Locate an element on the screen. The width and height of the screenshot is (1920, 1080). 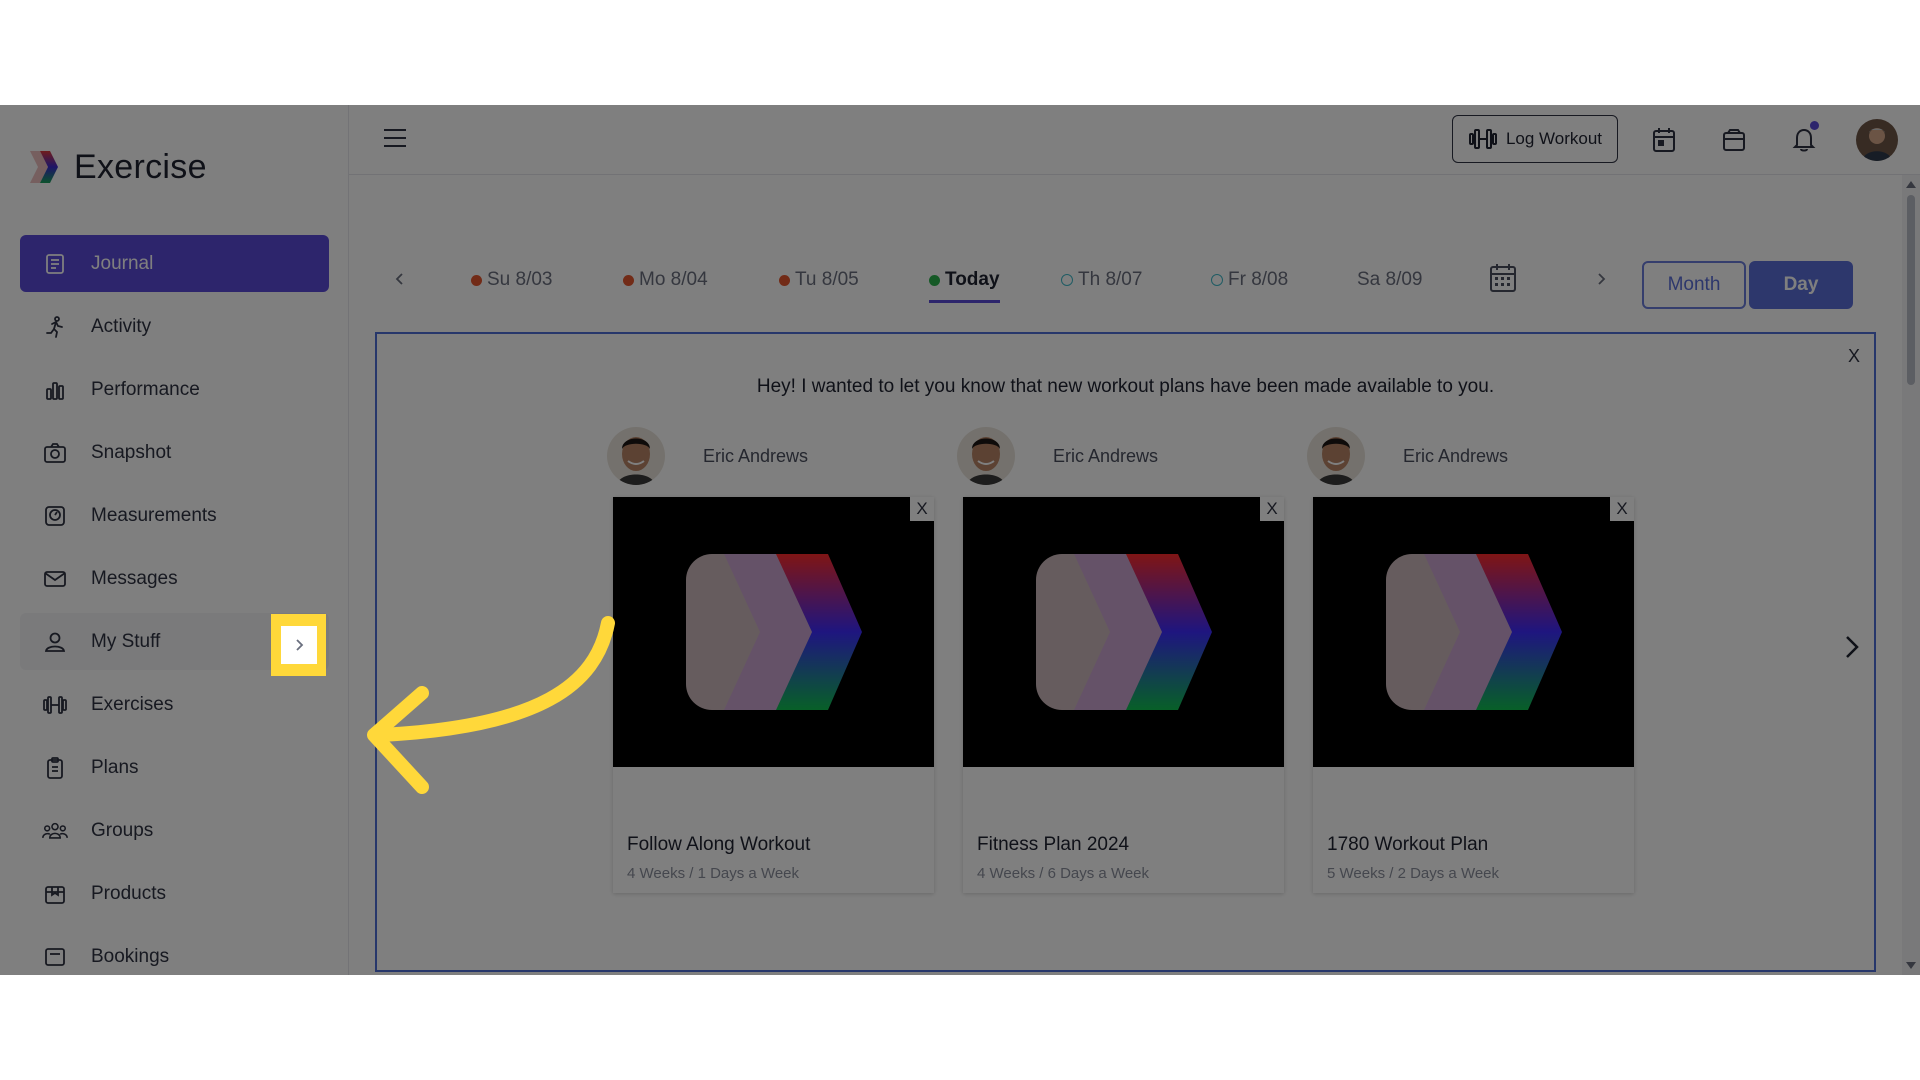
day-sunday: Su 8/03 is located at coordinates (512, 280).